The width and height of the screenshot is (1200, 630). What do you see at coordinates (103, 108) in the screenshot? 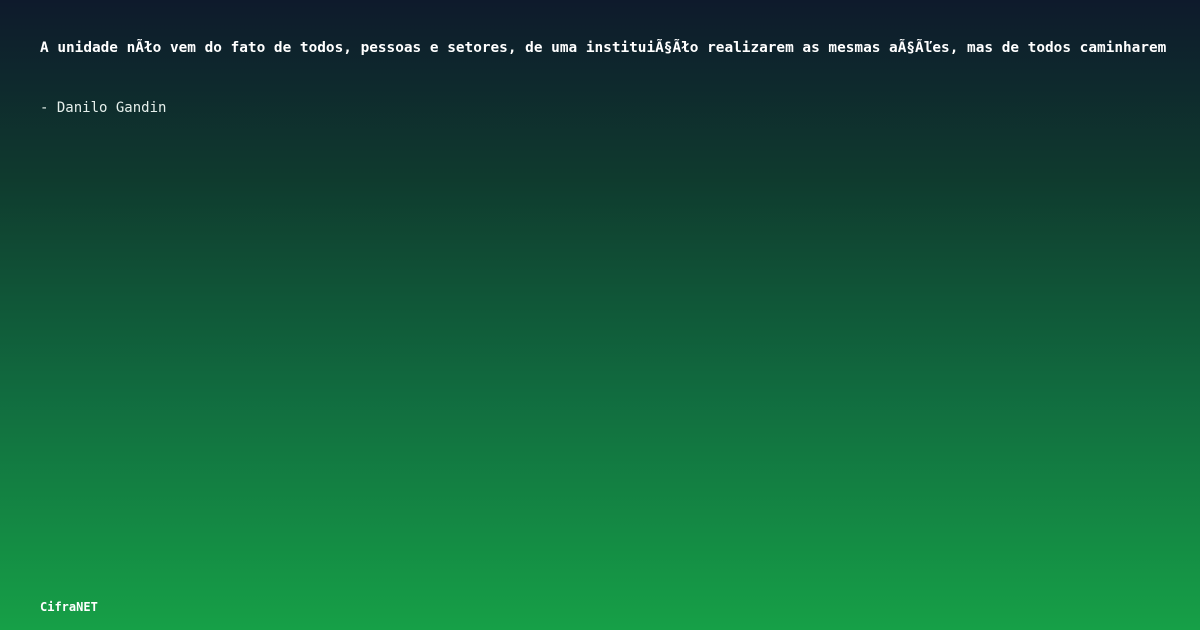
I see `quote-author: - Danilo Gandin` at bounding box center [103, 108].